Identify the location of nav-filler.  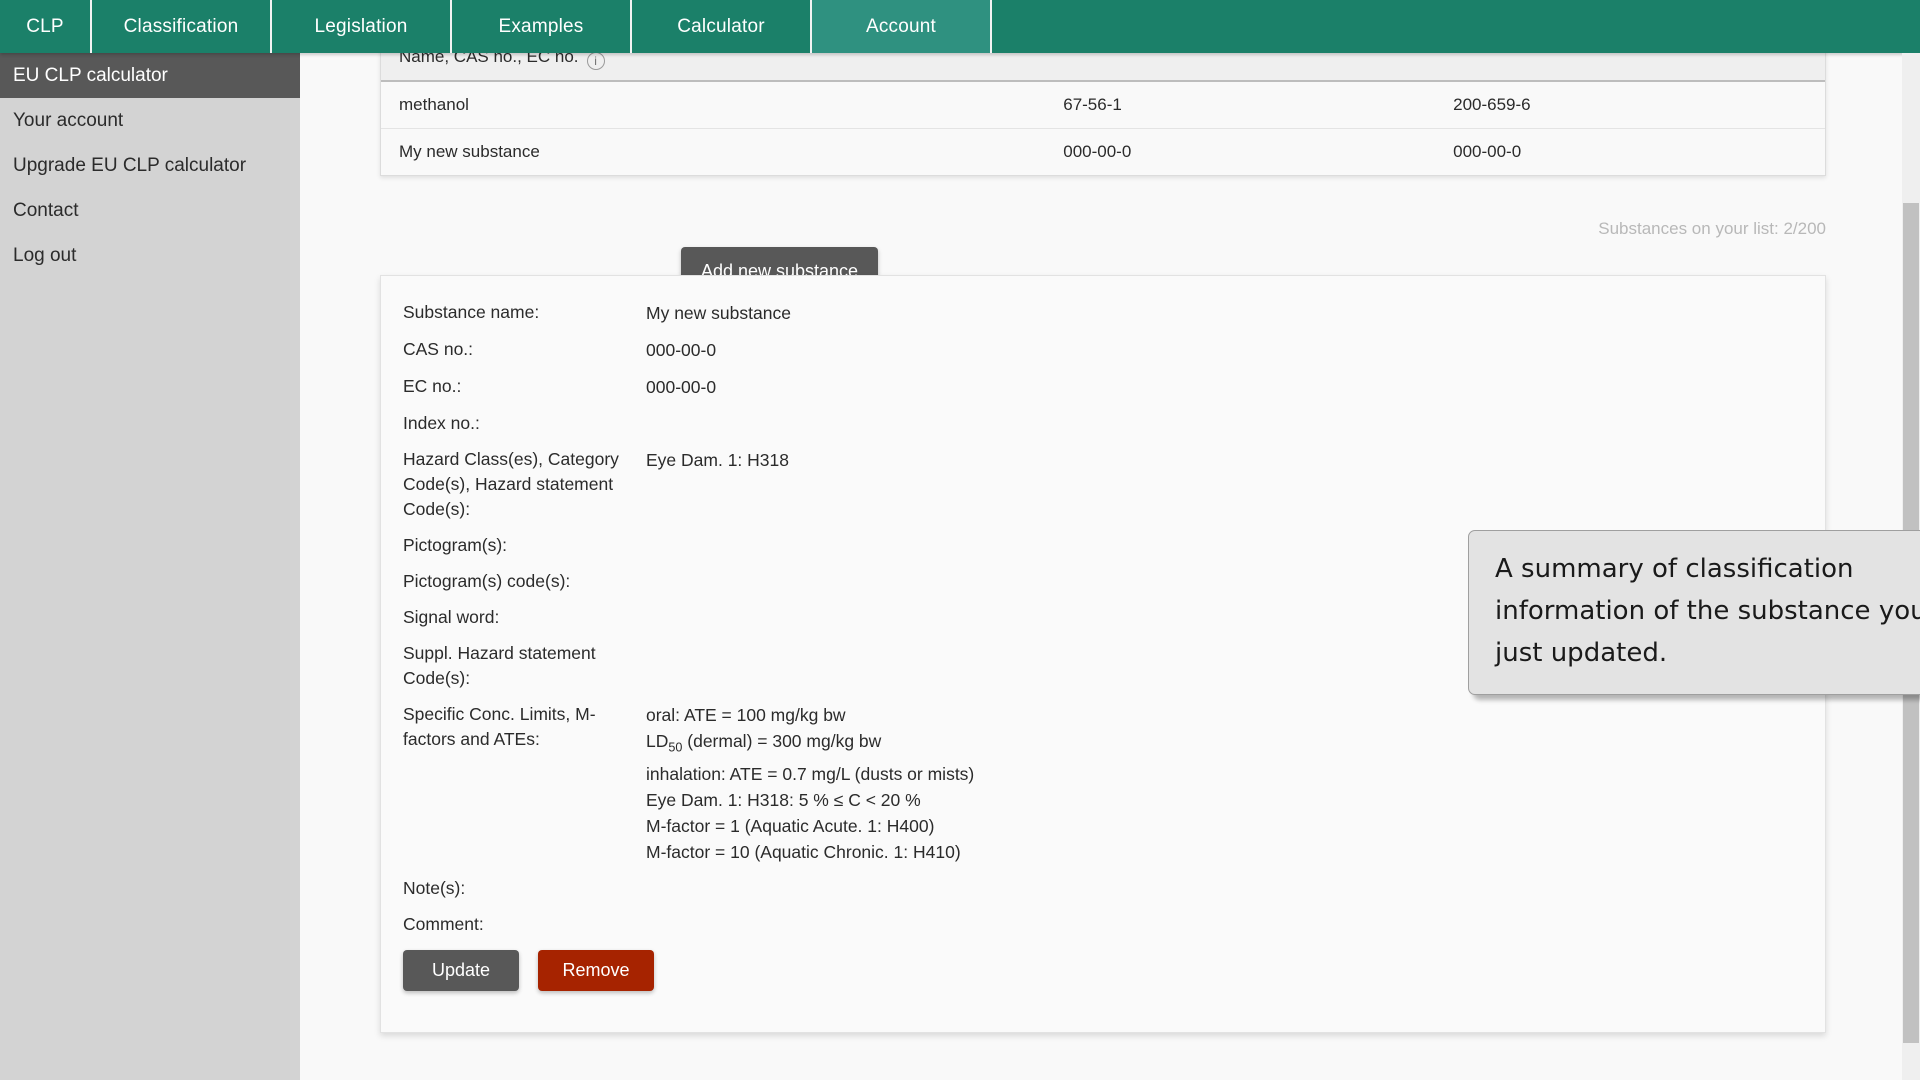
(1456, 26).